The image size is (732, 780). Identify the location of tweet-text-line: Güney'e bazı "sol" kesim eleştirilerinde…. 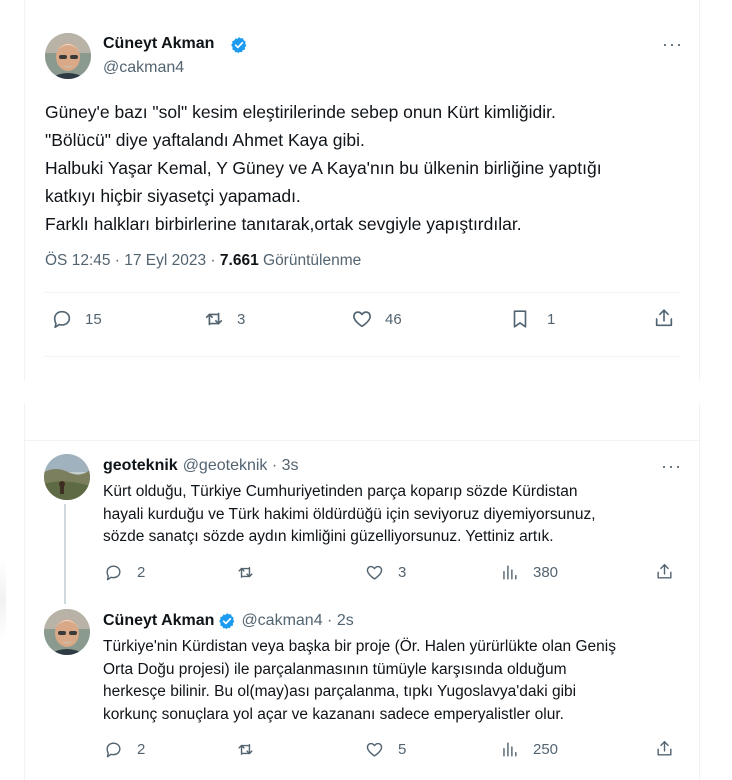
(300, 112).